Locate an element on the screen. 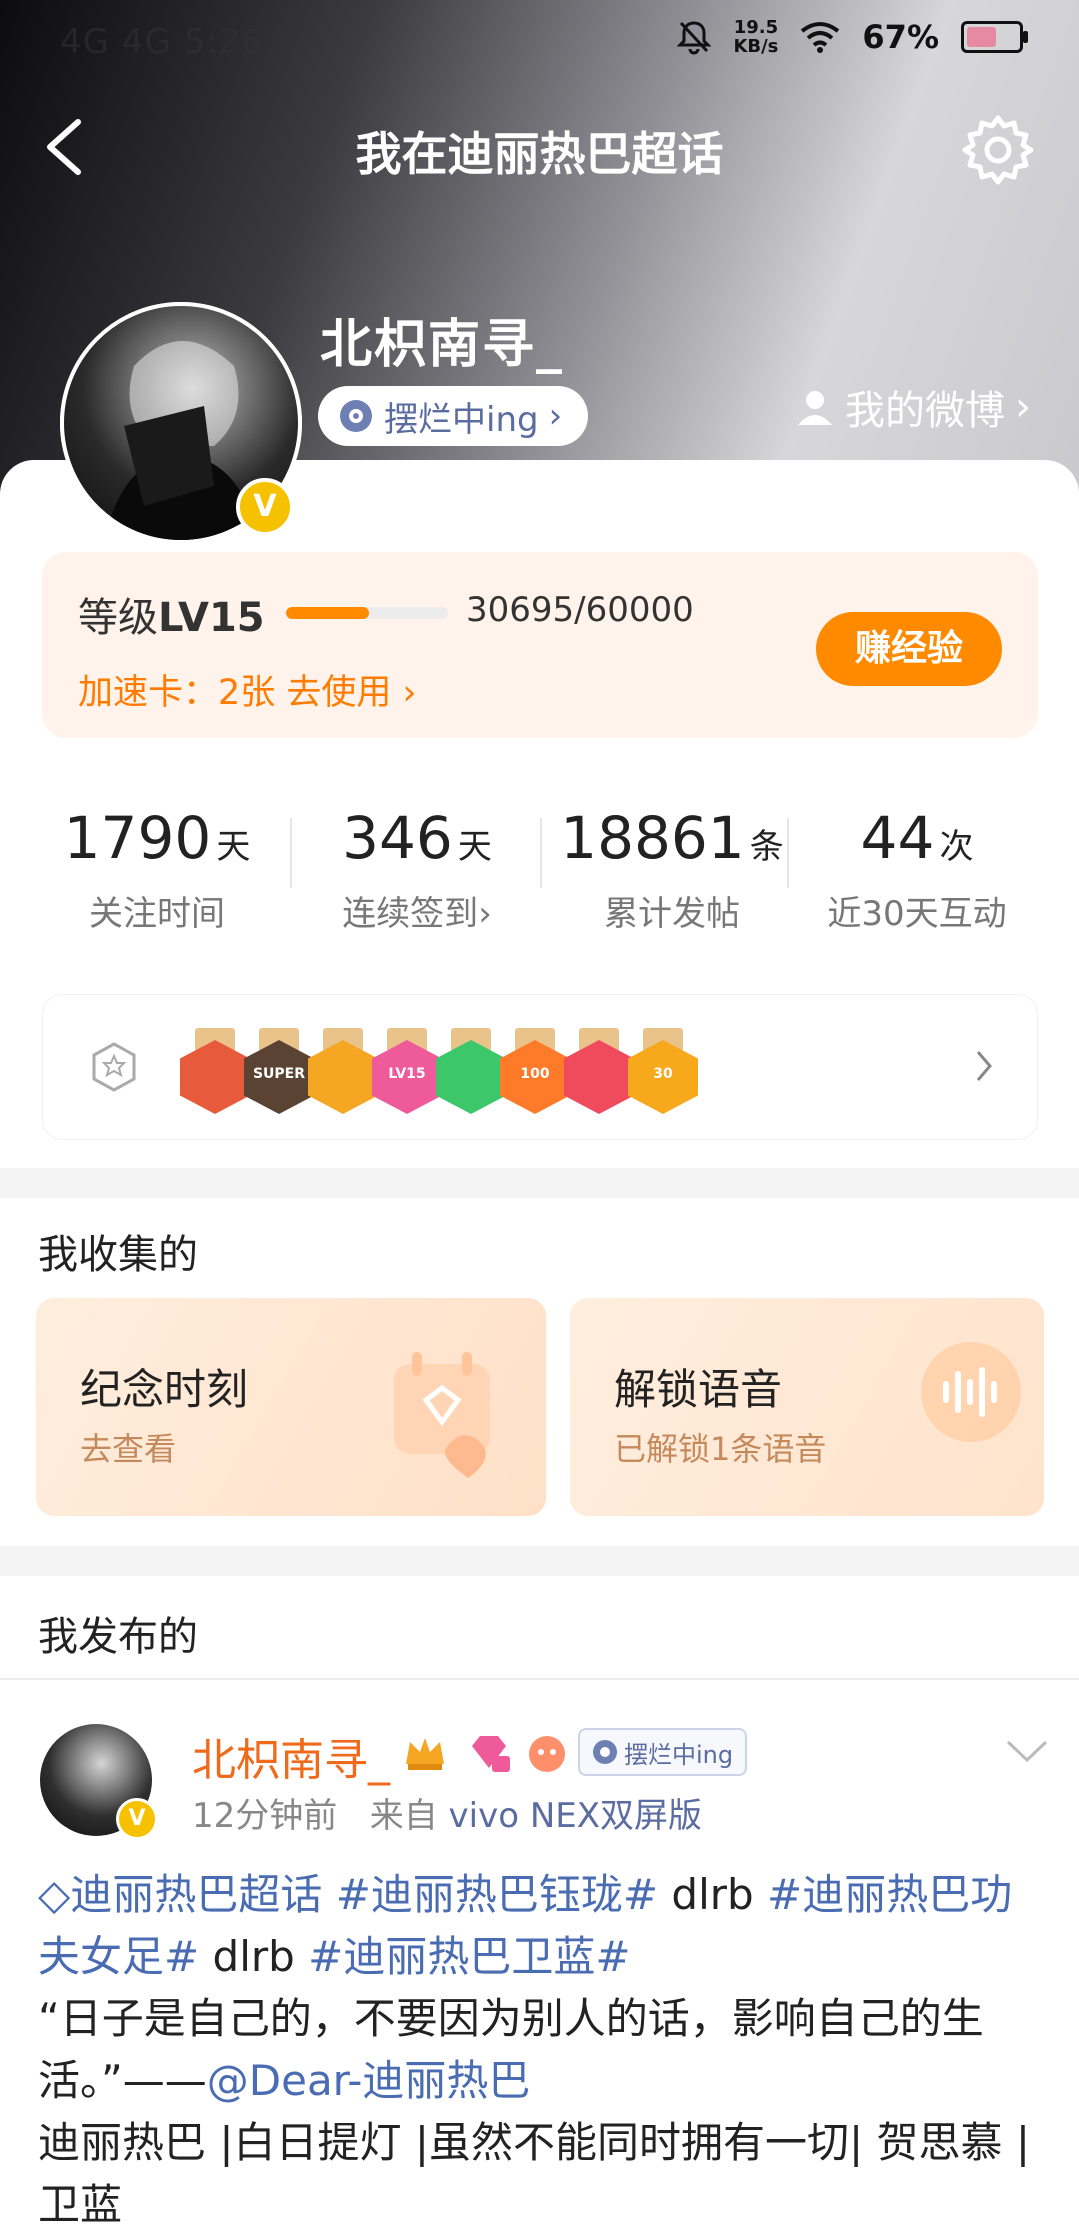 The width and height of the screenshot is (1079, 2236). section-divider is located at coordinates (539, 1679).